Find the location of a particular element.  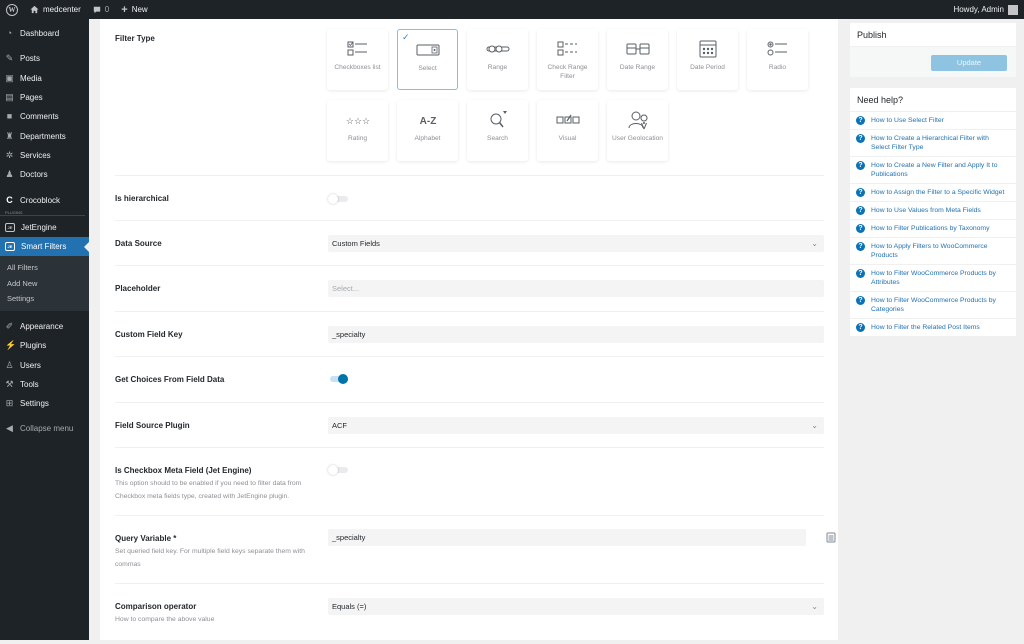

building-icon: ♜ is located at coordinates (9, 135).